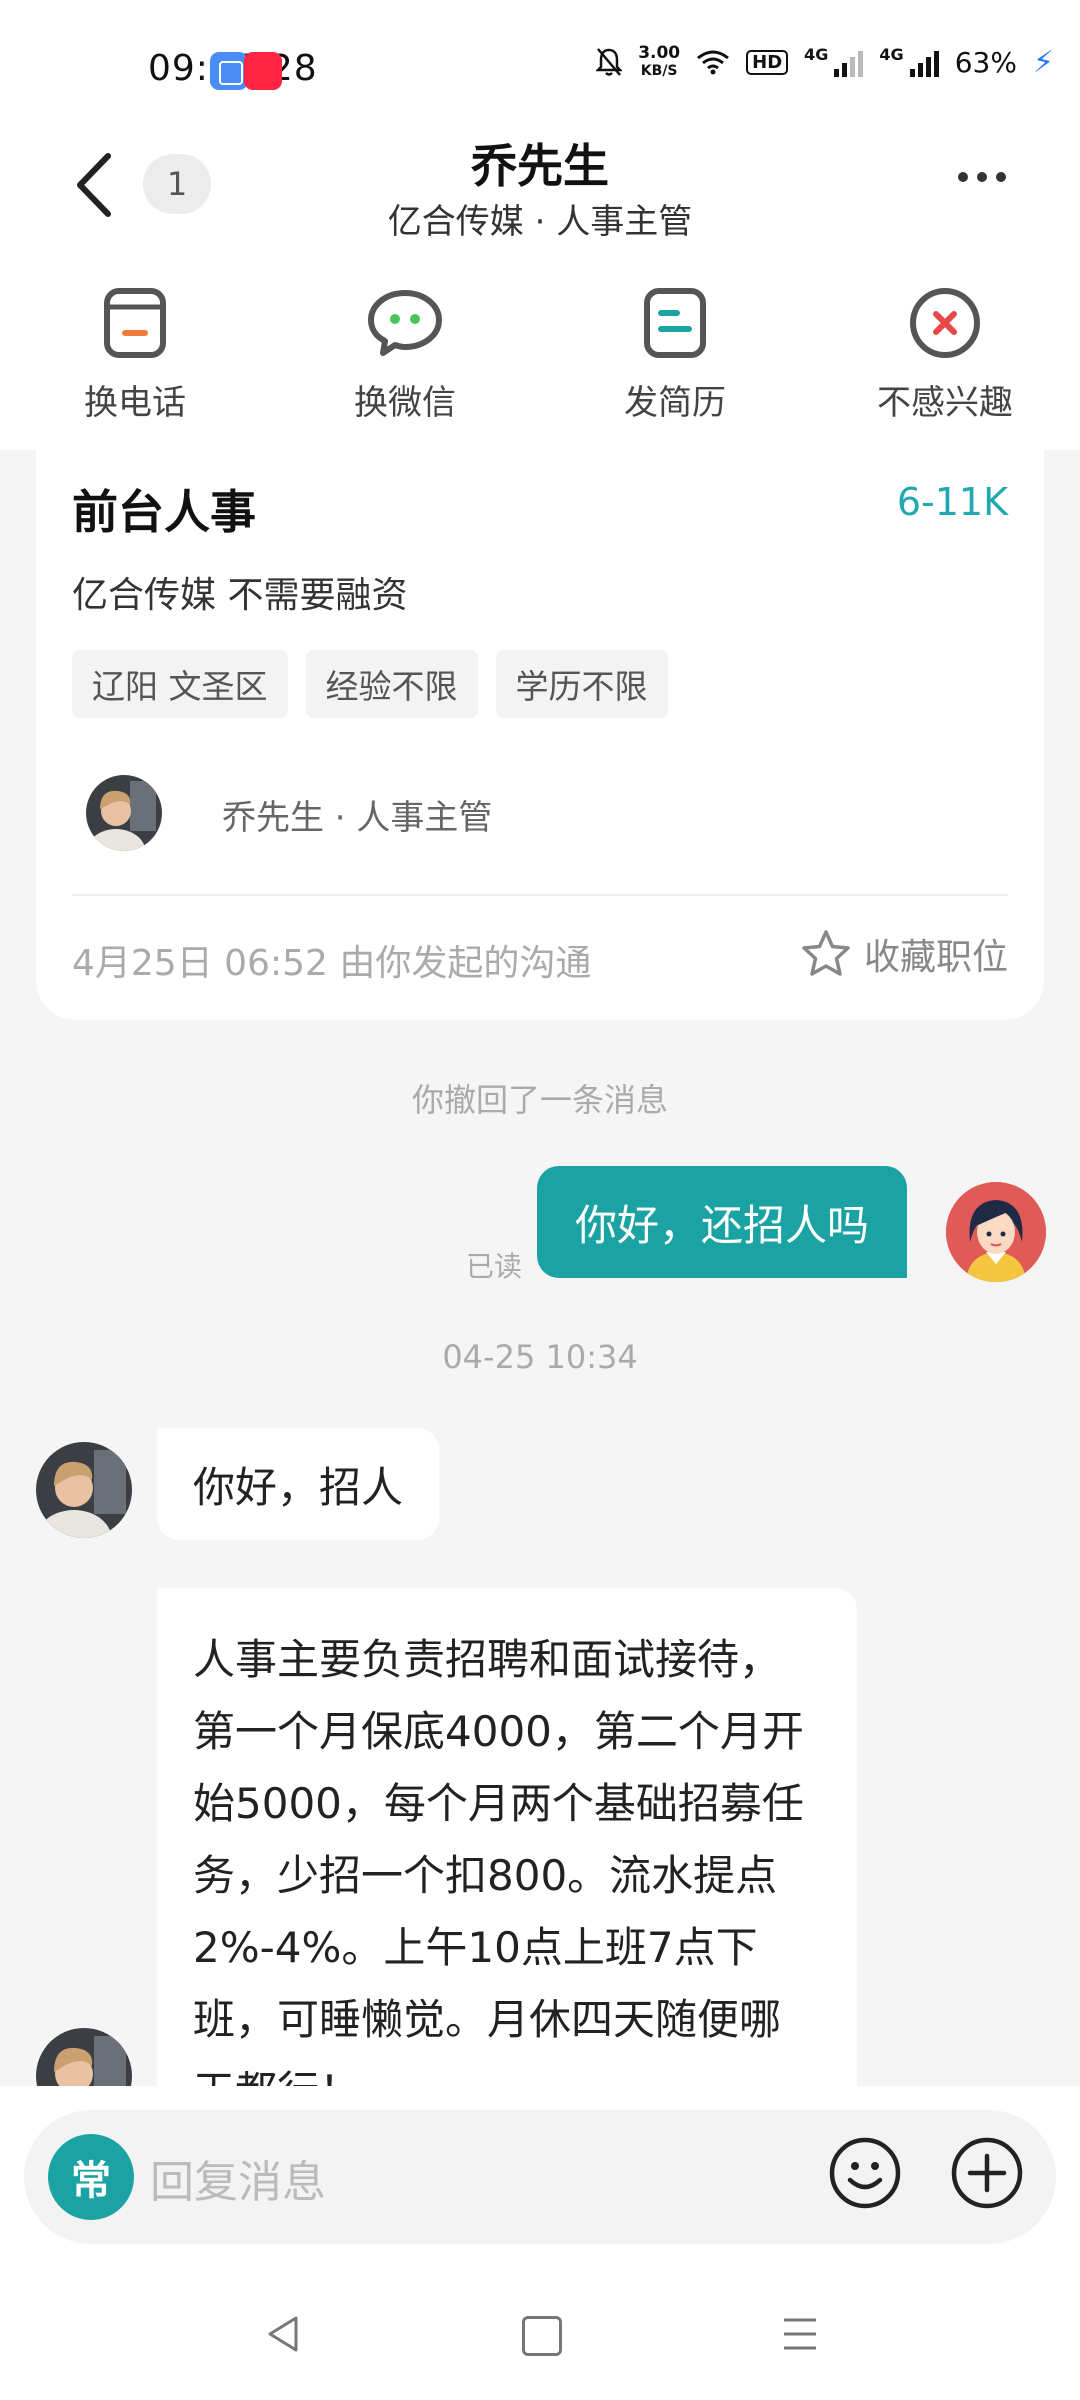 The image size is (1080, 2400). Describe the element at coordinates (391, 684) in the screenshot. I see `tag-experience: 经验不限` at that location.